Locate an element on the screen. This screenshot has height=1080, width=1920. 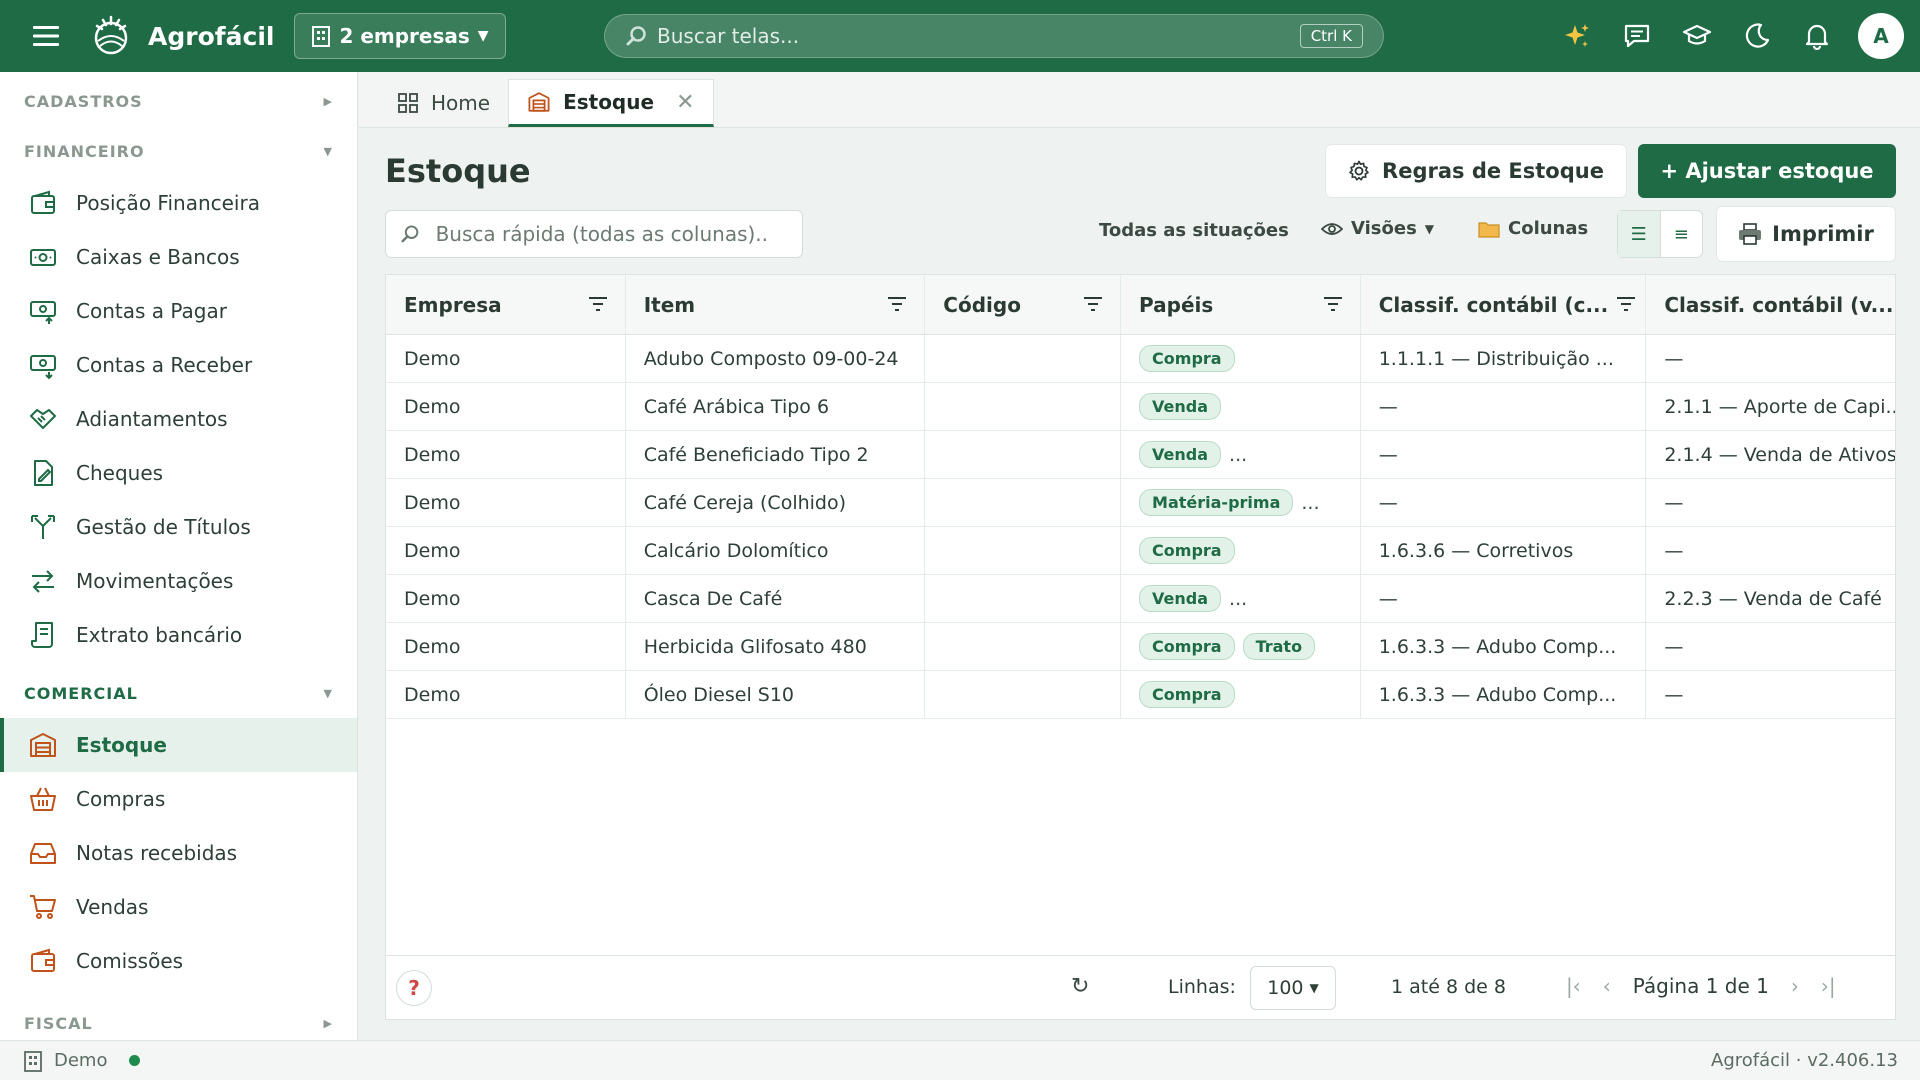
tab-estoque: Estoque ✕ is located at coordinates (611, 103).